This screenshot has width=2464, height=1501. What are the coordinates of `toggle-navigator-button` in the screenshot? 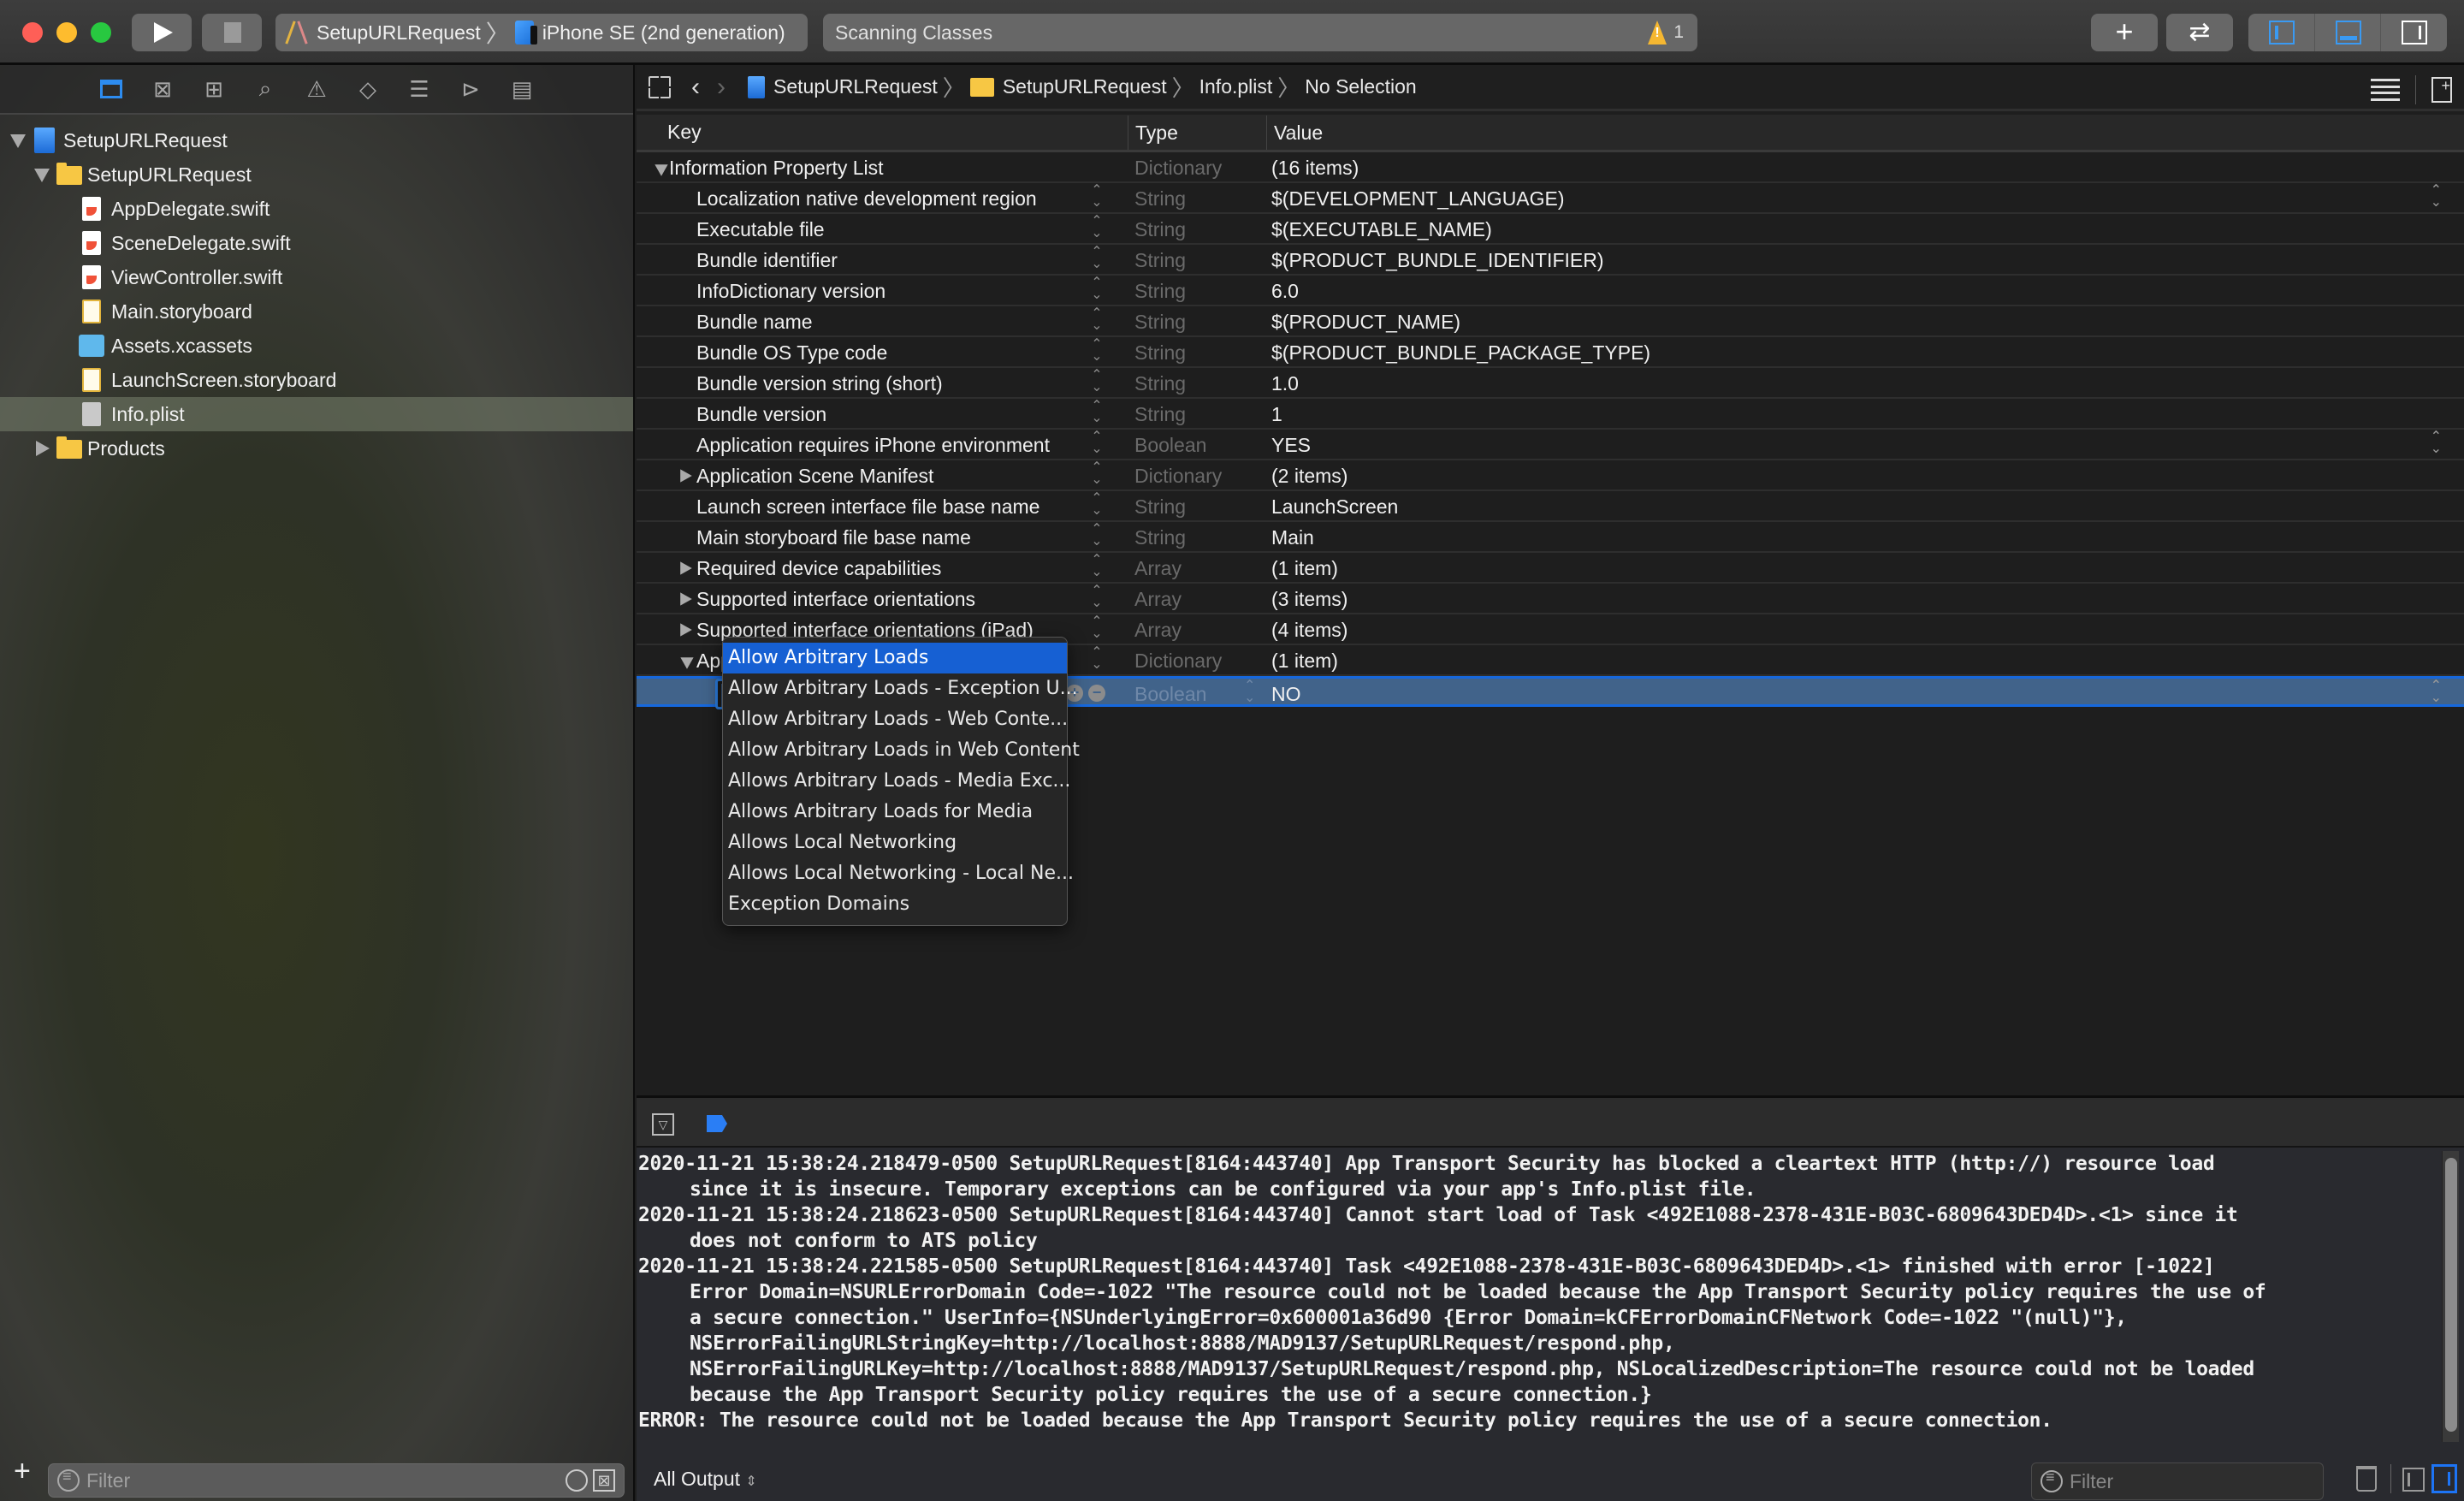 It's located at (2281, 32).